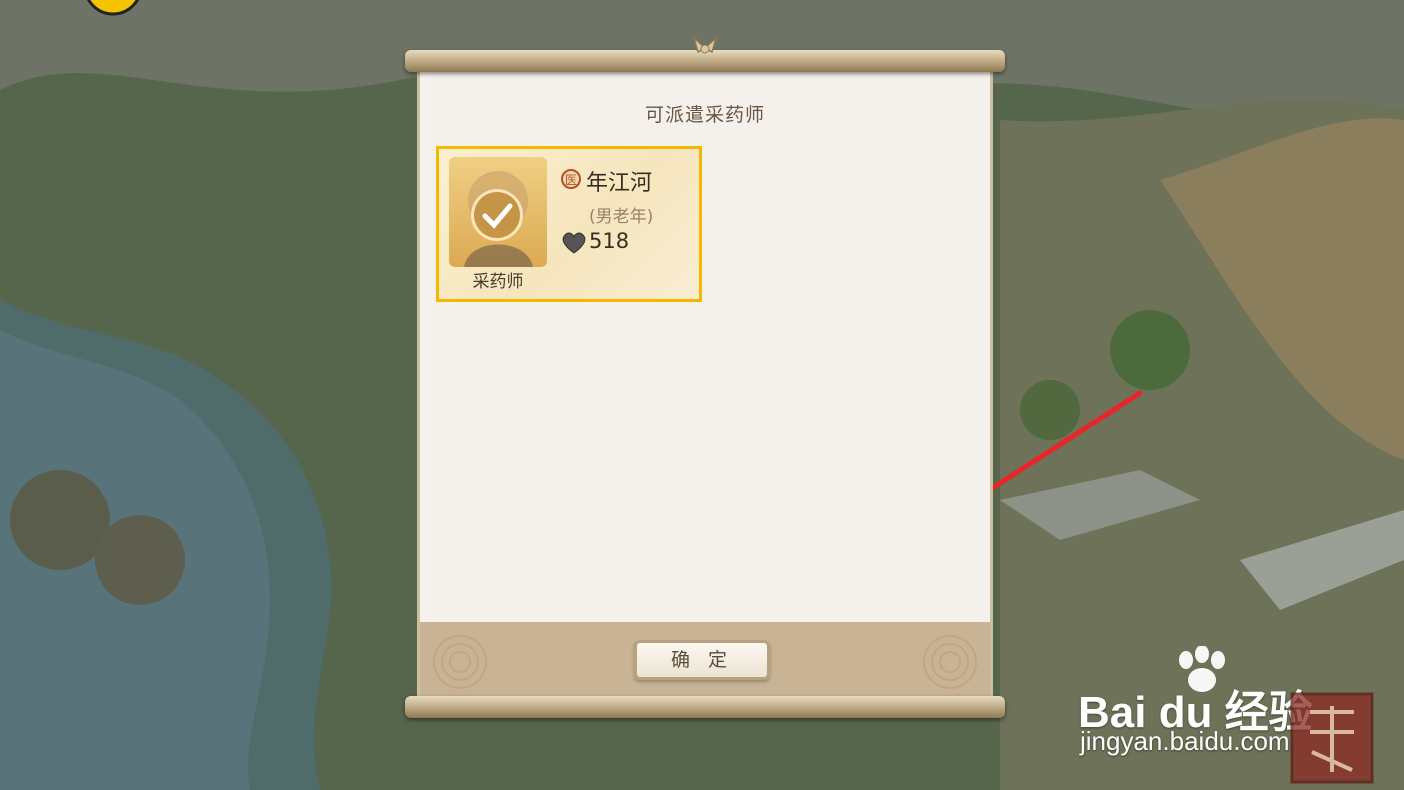 Image resolution: width=1404 pixels, height=790 pixels. Describe the element at coordinates (574, 243) in the screenshot. I see `heart-icon` at that location.